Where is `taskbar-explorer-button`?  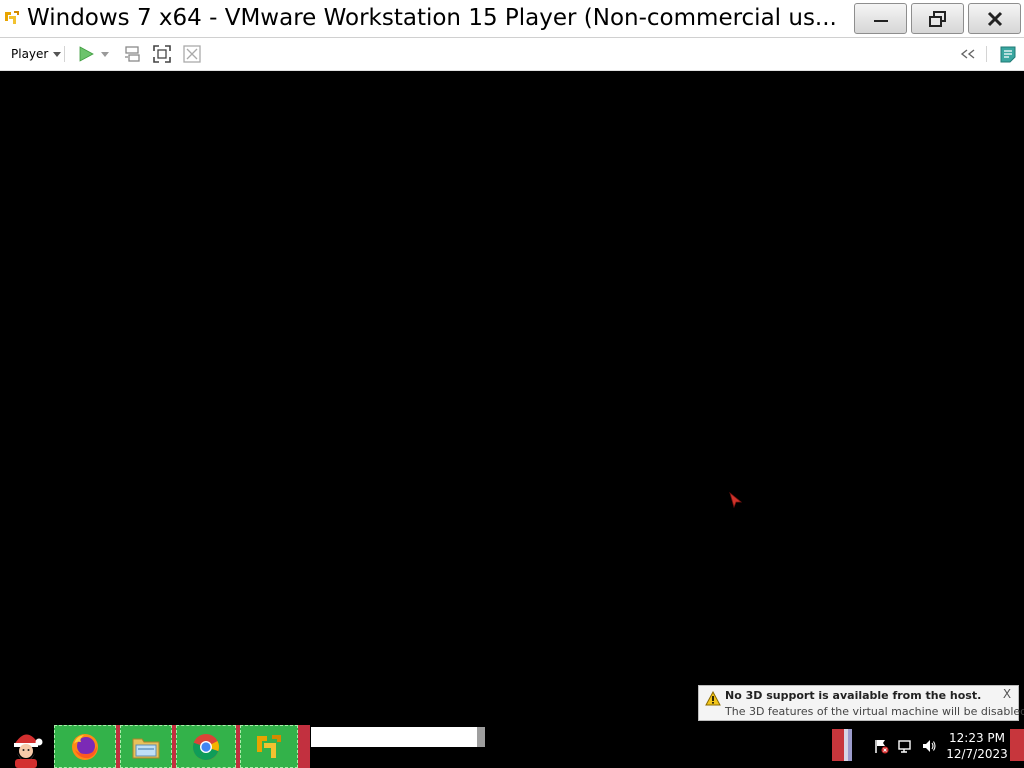 taskbar-explorer-button is located at coordinates (146, 746).